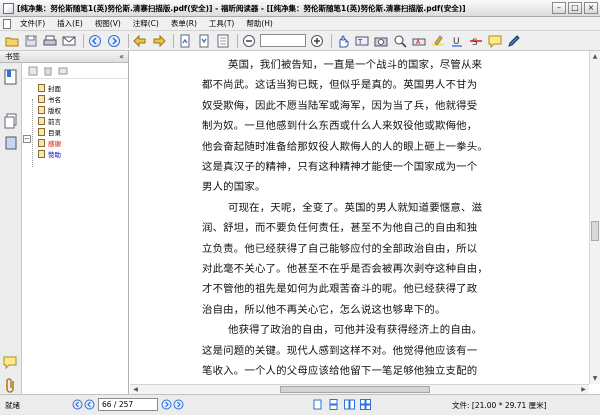 The image size is (600, 415). What do you see at coordinates (249, 41) in the screenshot?
I see `zoom-out-button` at bounding box center [249, 41].